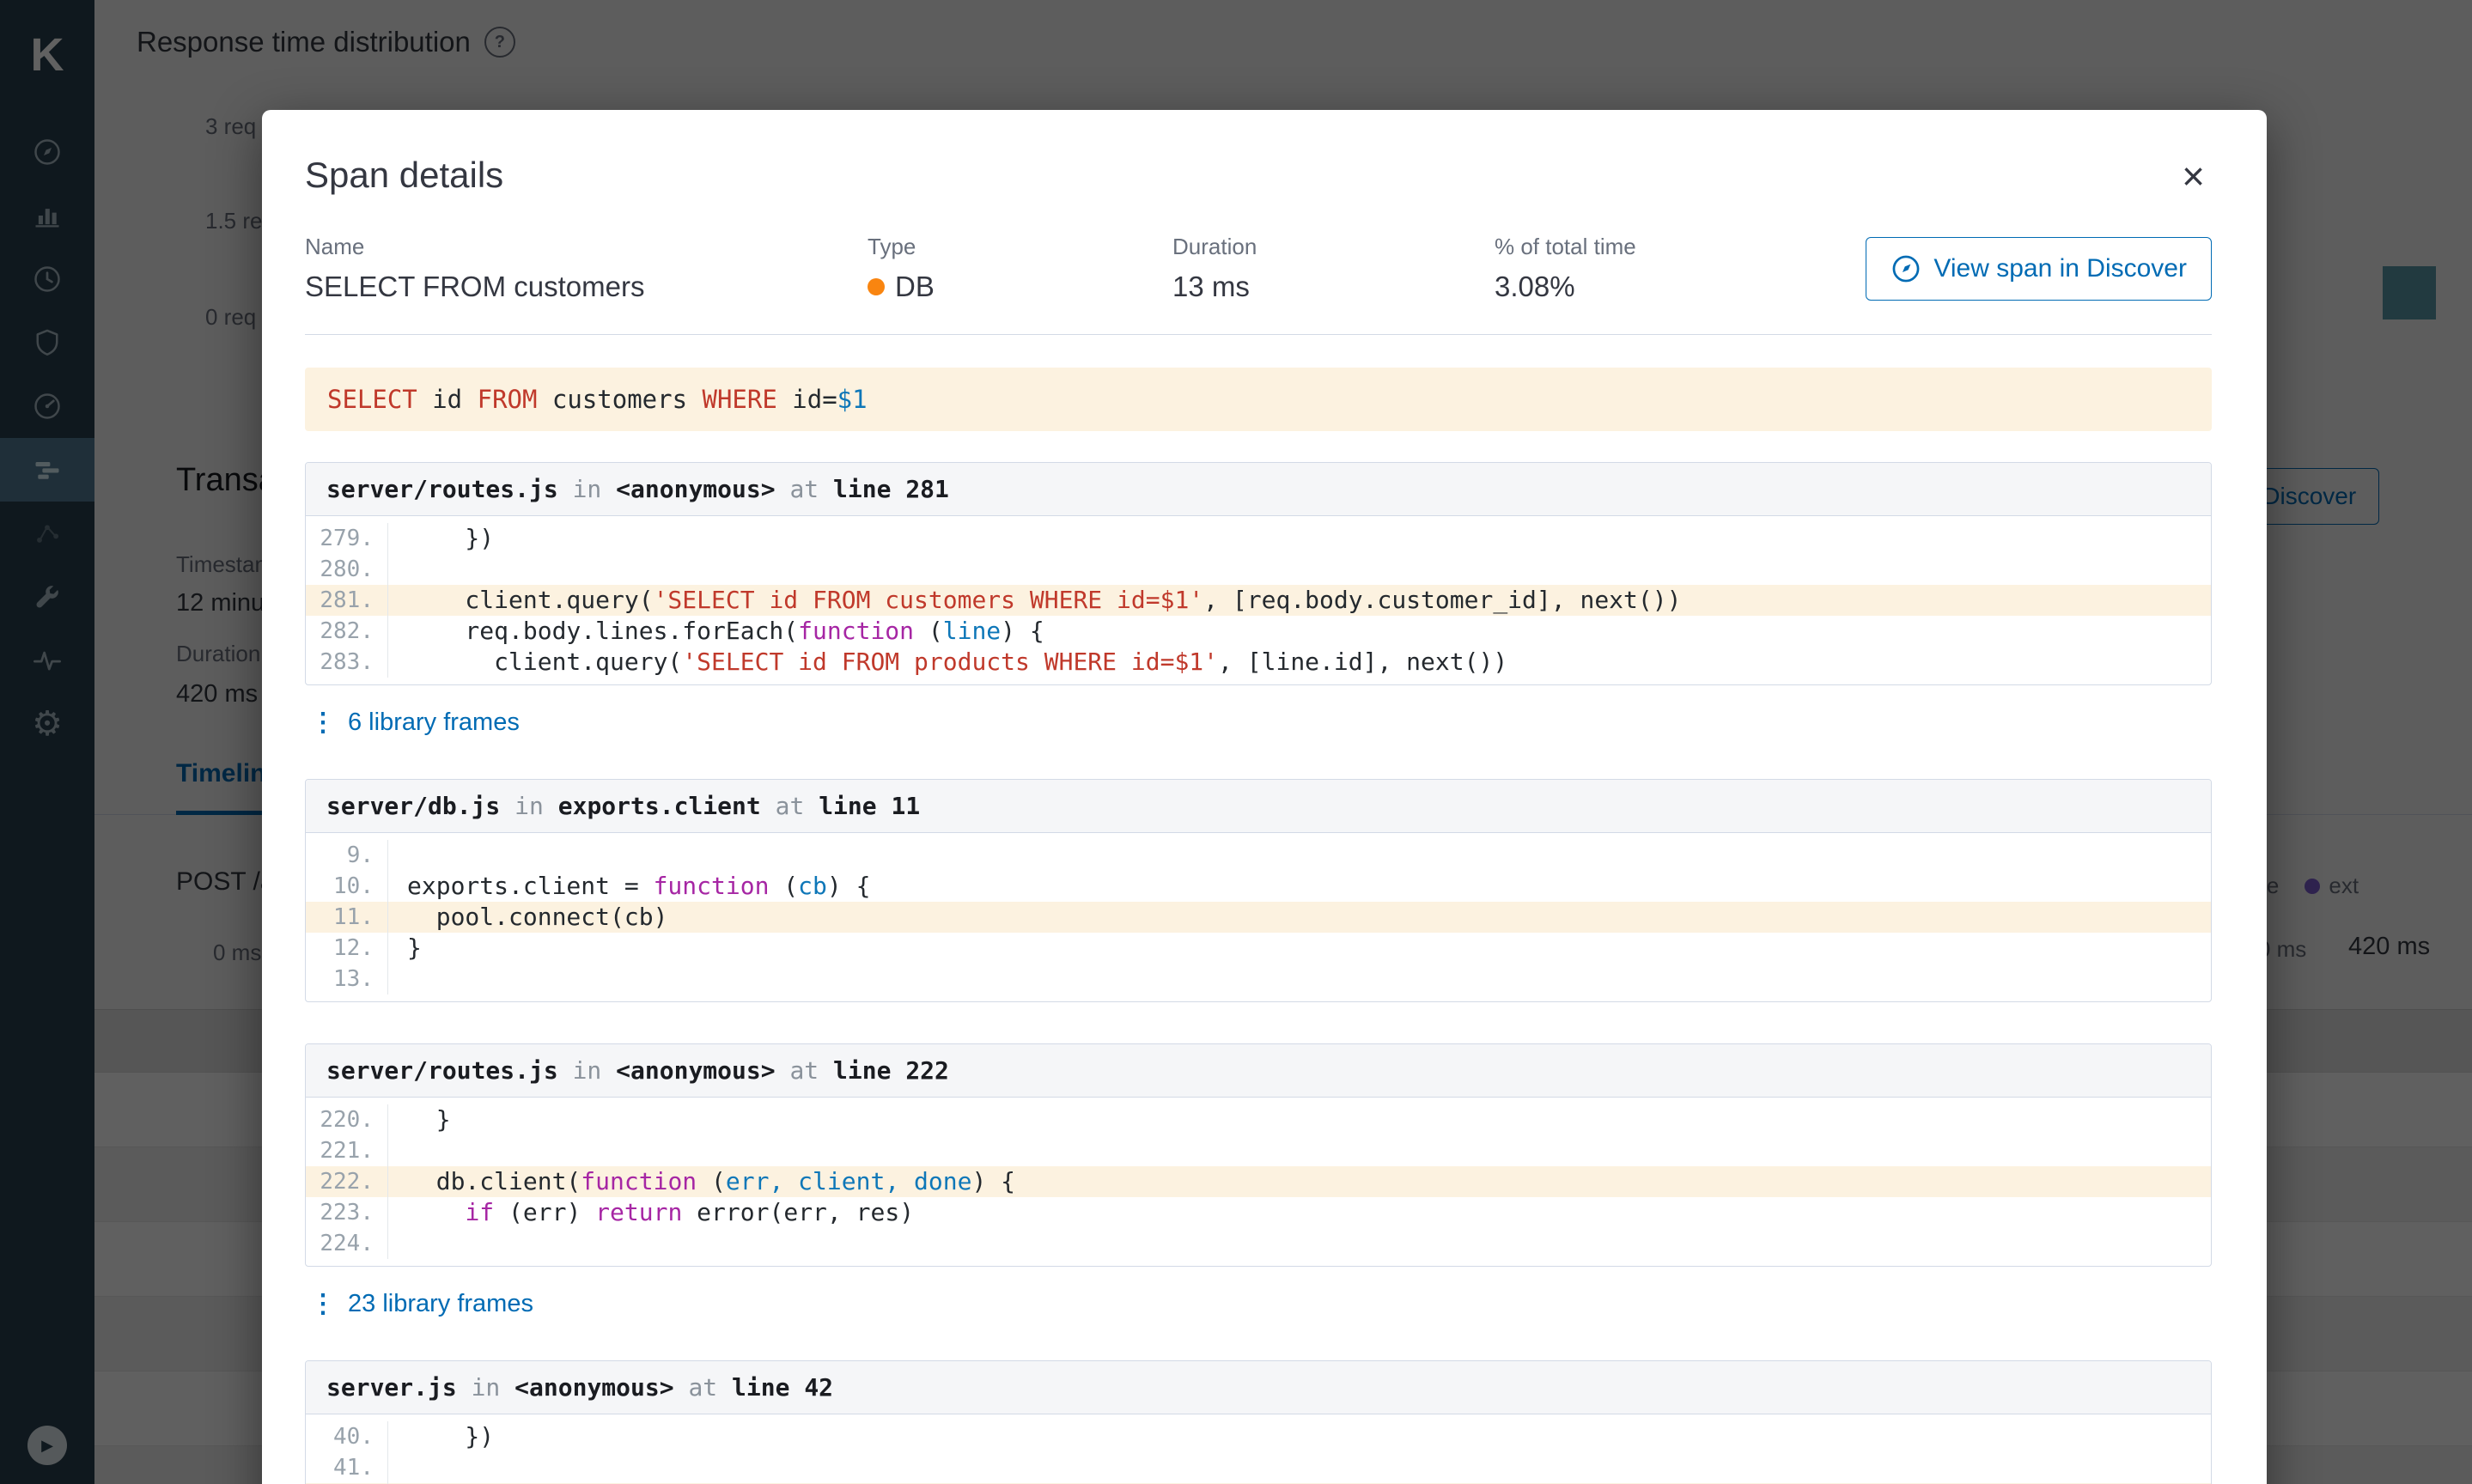  What do you see at coordinates (1258, 1293) in the screenshot?
I see `library-frames-row: ⋮ 23 library frames` at bounding box center [1258, 1293].